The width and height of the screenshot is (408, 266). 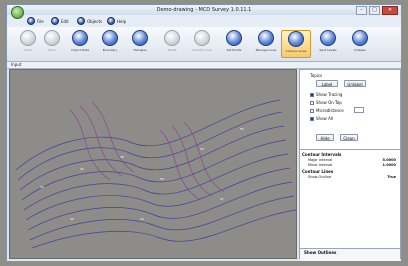 I want to click on show-outline-value: True, so click(x=391, y=177).